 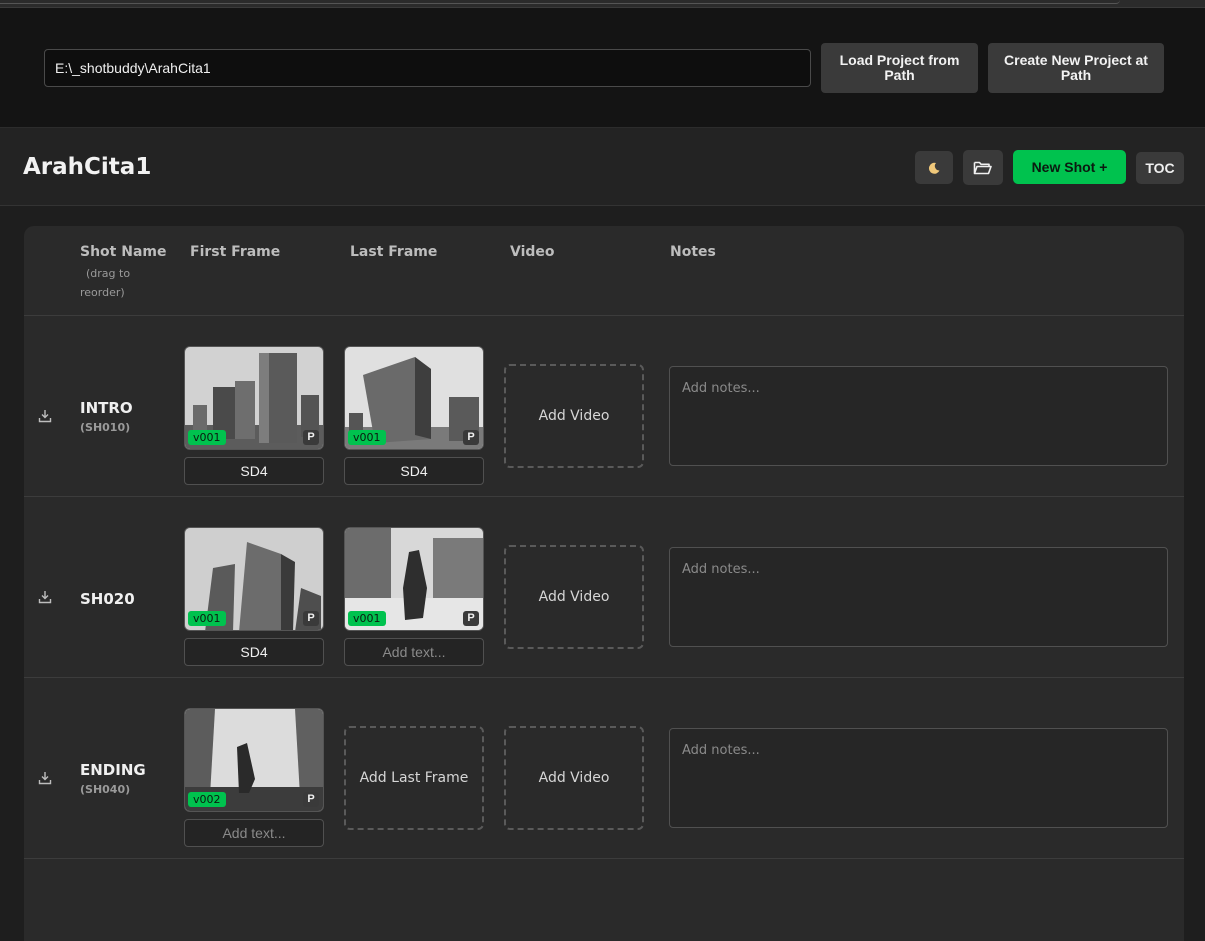 What do you see at coordinates (105, 789) in the screenshot?
I see `shot-code: (SH040)` at bounding box center [105, 789].